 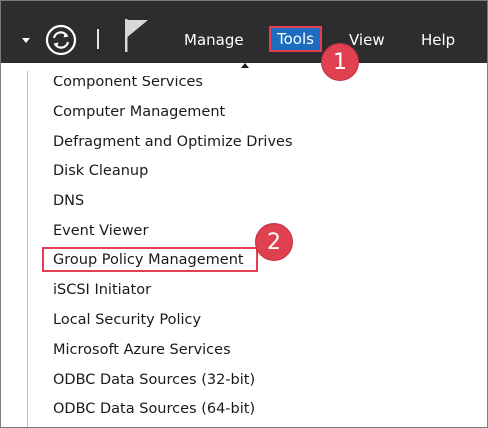 What do you see at coordinates (150, 259) in the screenshot?
I see `highlight-box-group-policy` at bounding box center [150, 259].